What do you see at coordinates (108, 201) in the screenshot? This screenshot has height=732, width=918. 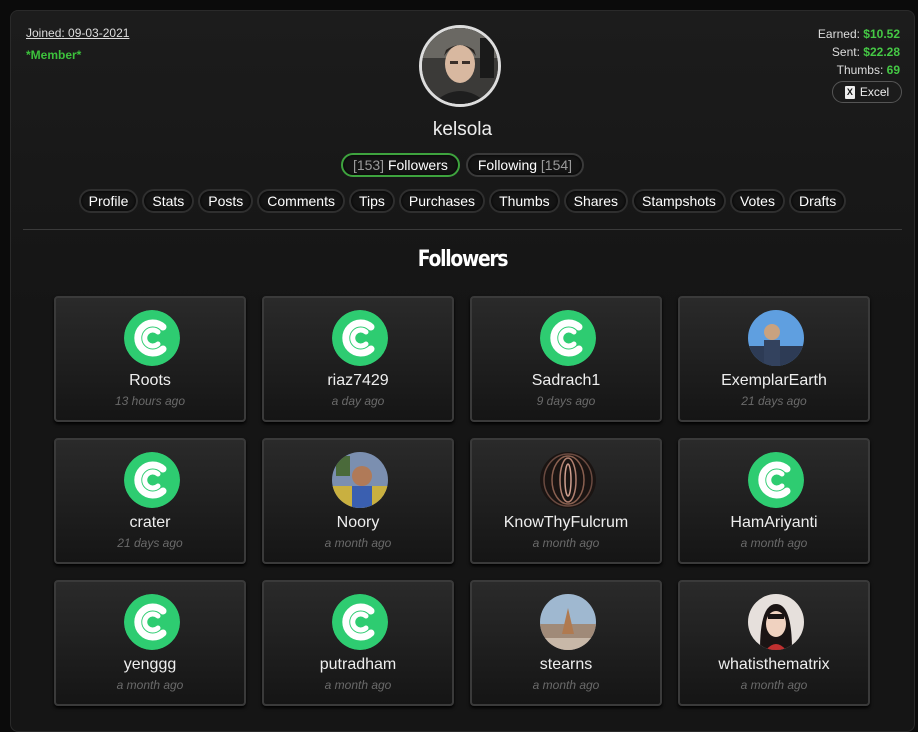 I see `nav-profile: Profile` at bounding box center [108, 201].